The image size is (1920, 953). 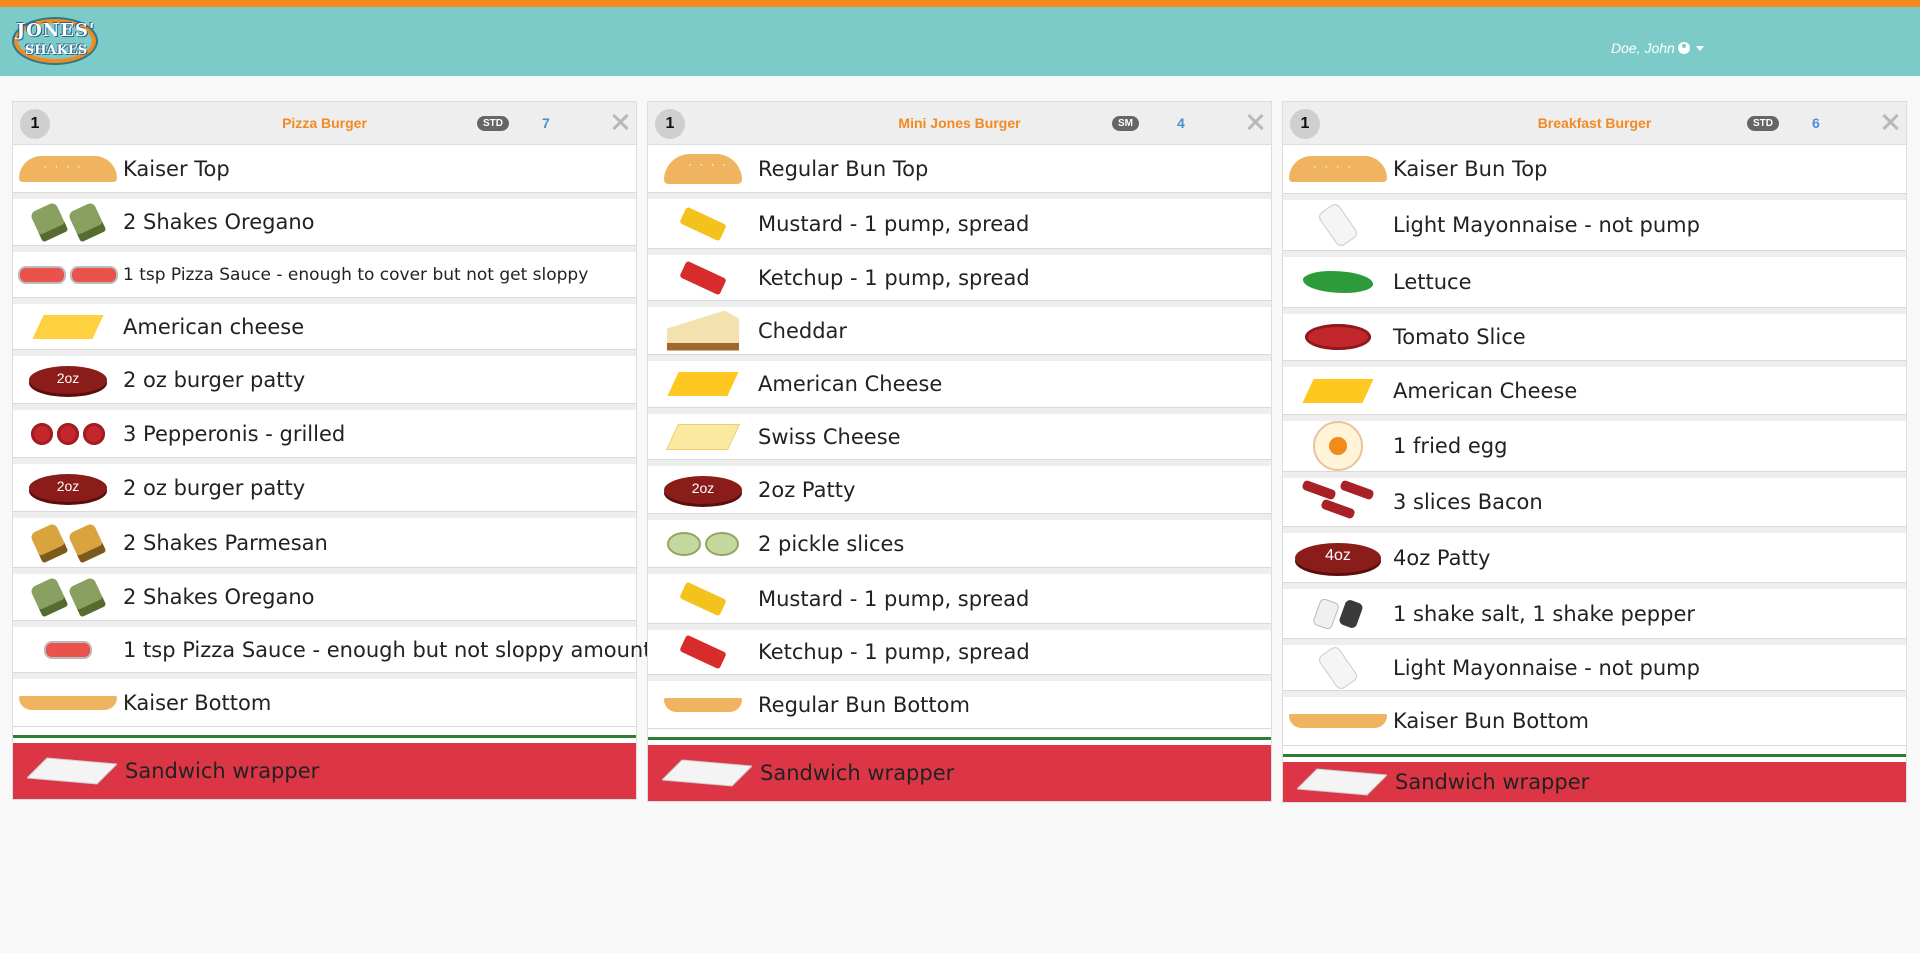 I want to click on salt-pepper-icon, so click(x=1338, y=613).